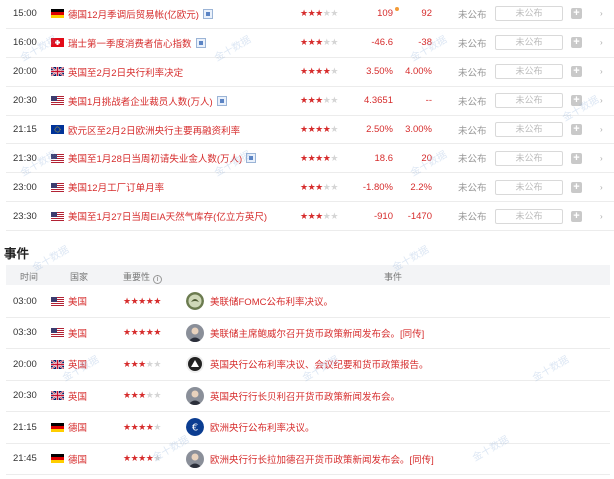 The width and height of the screenshot is (614, 479). I want to click on event-time: 21:15, so click(25, 427).